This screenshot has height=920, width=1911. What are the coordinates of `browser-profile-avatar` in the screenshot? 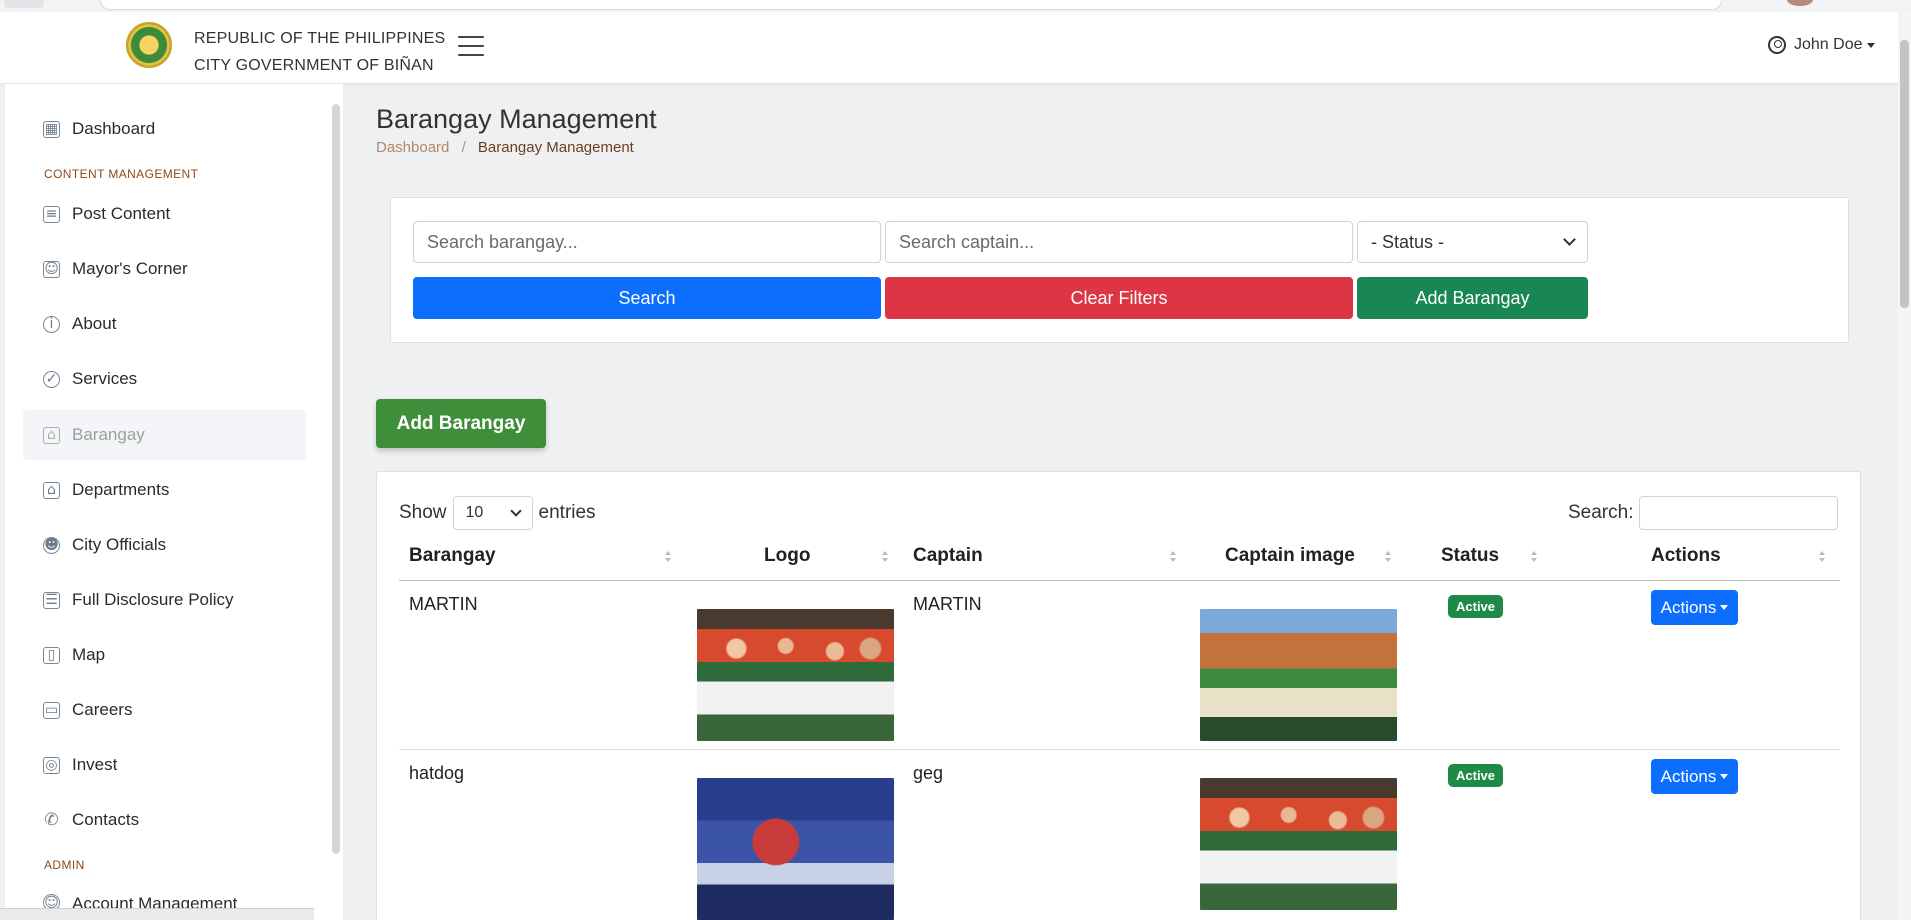 It's located at (1800, 3).